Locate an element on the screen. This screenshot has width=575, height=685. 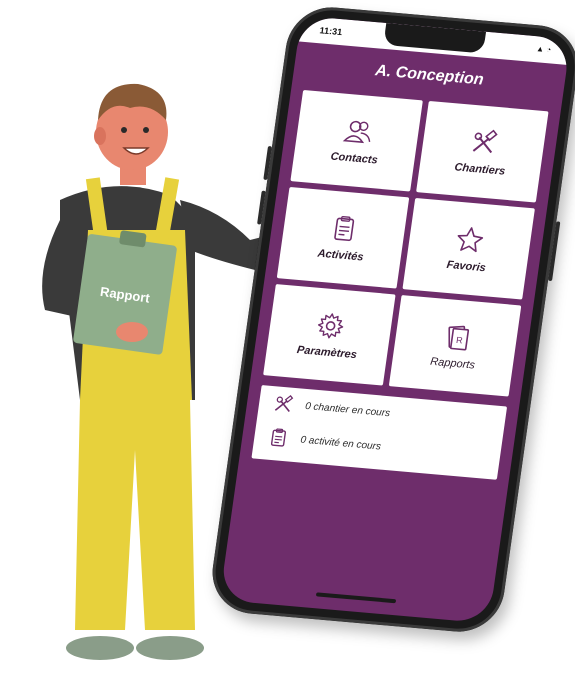
app-title: A. Conception is located at coordinates (429, 75).